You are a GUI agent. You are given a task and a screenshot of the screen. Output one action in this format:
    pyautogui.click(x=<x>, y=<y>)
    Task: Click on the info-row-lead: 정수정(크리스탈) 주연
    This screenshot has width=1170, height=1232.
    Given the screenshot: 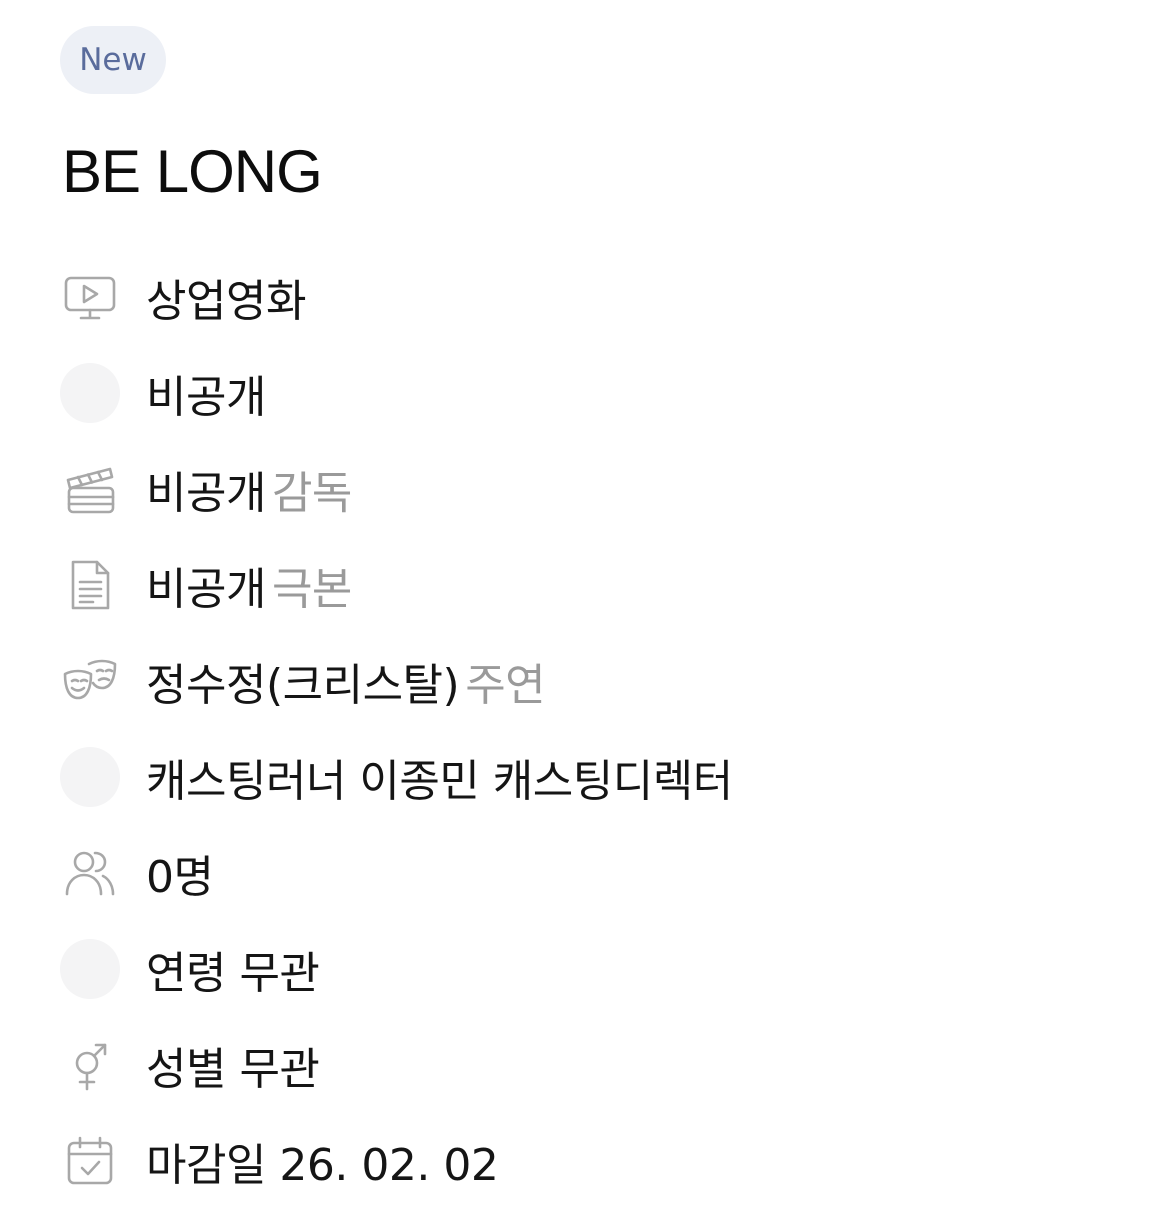 What is the action you would take?
    pyautogui.click(x=303, y=681)
    